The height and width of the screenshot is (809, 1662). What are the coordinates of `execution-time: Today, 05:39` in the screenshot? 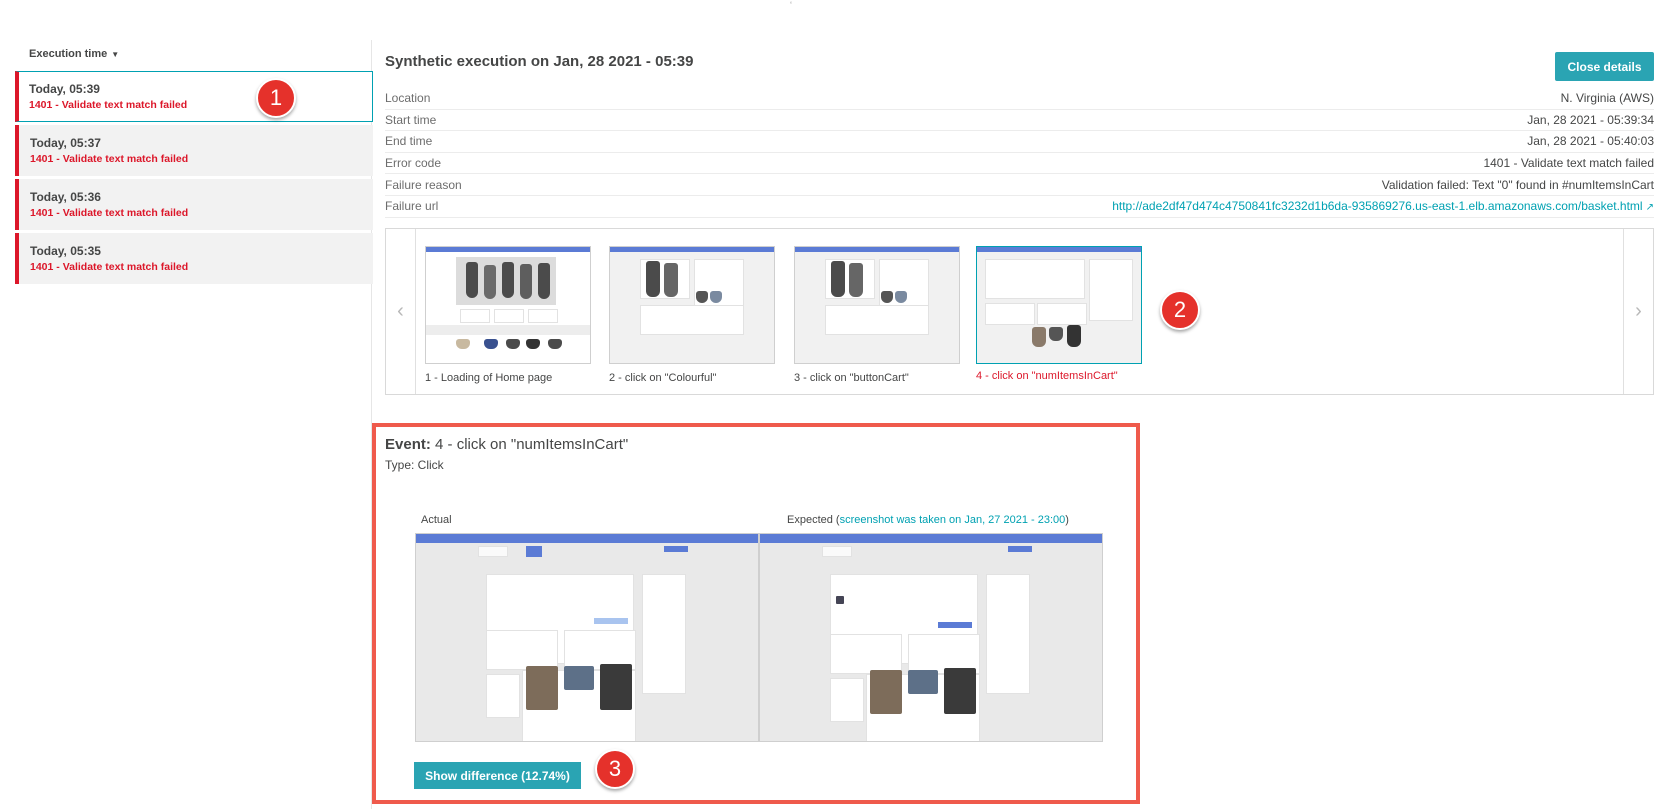 It's located at (64, 89).